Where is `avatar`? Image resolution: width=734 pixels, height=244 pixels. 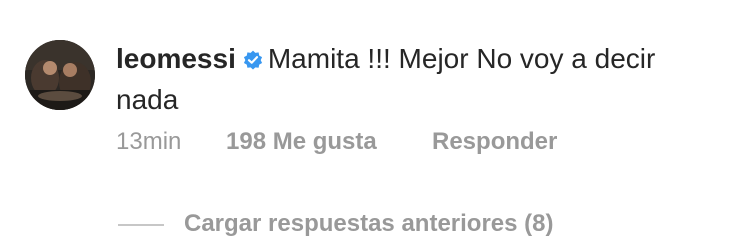
avatar is located at coordinates (60, 75).